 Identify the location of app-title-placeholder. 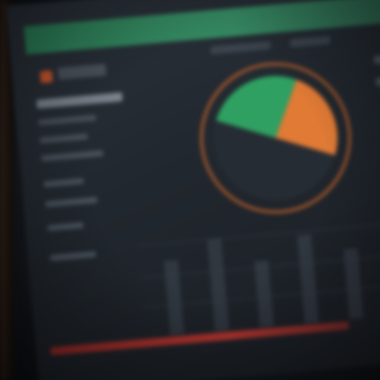
(82, 71).